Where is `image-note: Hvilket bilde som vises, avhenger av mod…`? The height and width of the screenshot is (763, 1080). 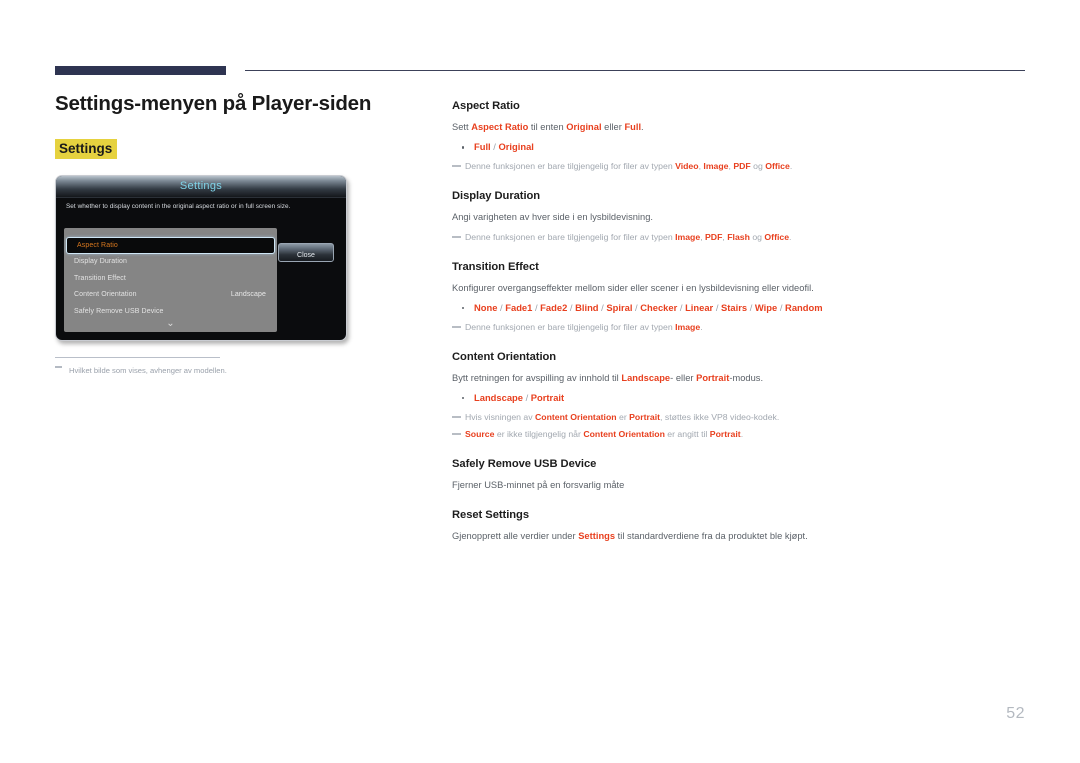
image-note: Hvilket bilde som vises, avhenger av mod… is located at coordinates (200, 370).